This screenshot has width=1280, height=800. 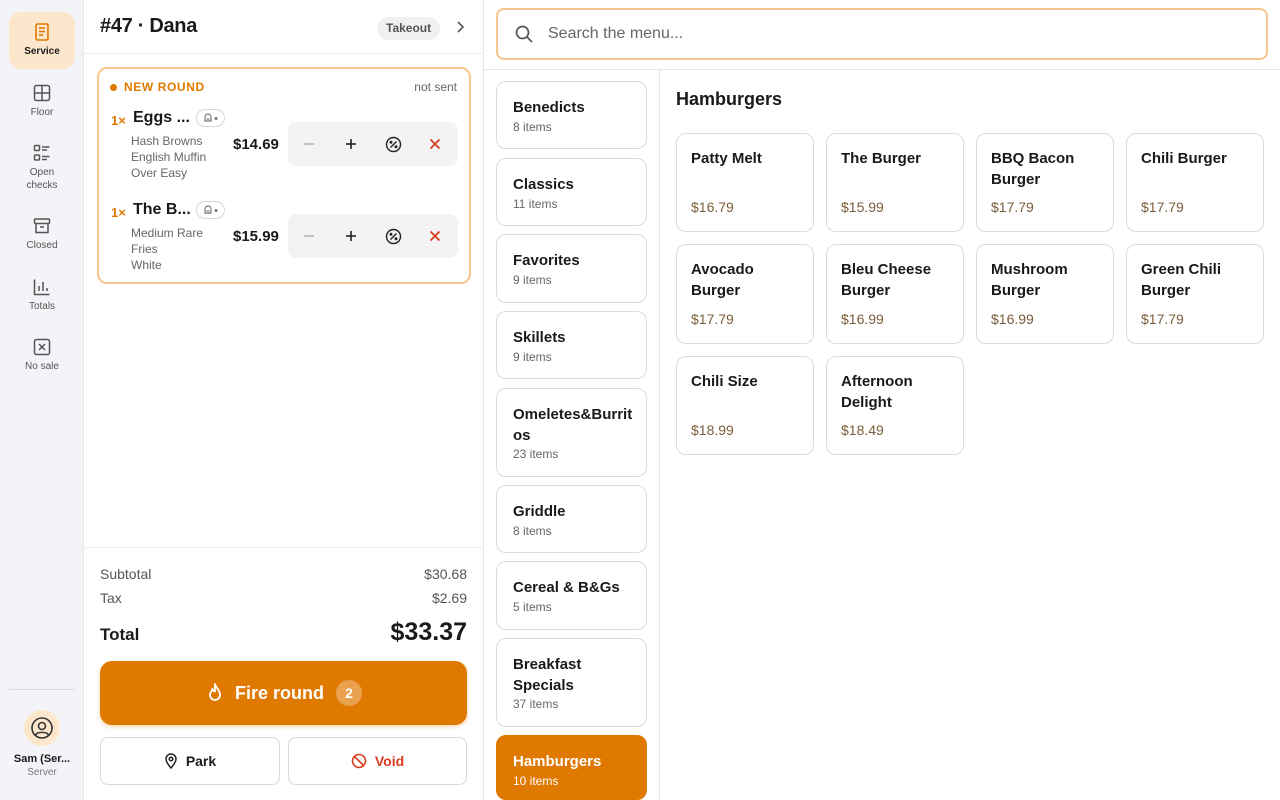 I want to click on fire-round-button: Fire round 2, so click(x=283, y=693).